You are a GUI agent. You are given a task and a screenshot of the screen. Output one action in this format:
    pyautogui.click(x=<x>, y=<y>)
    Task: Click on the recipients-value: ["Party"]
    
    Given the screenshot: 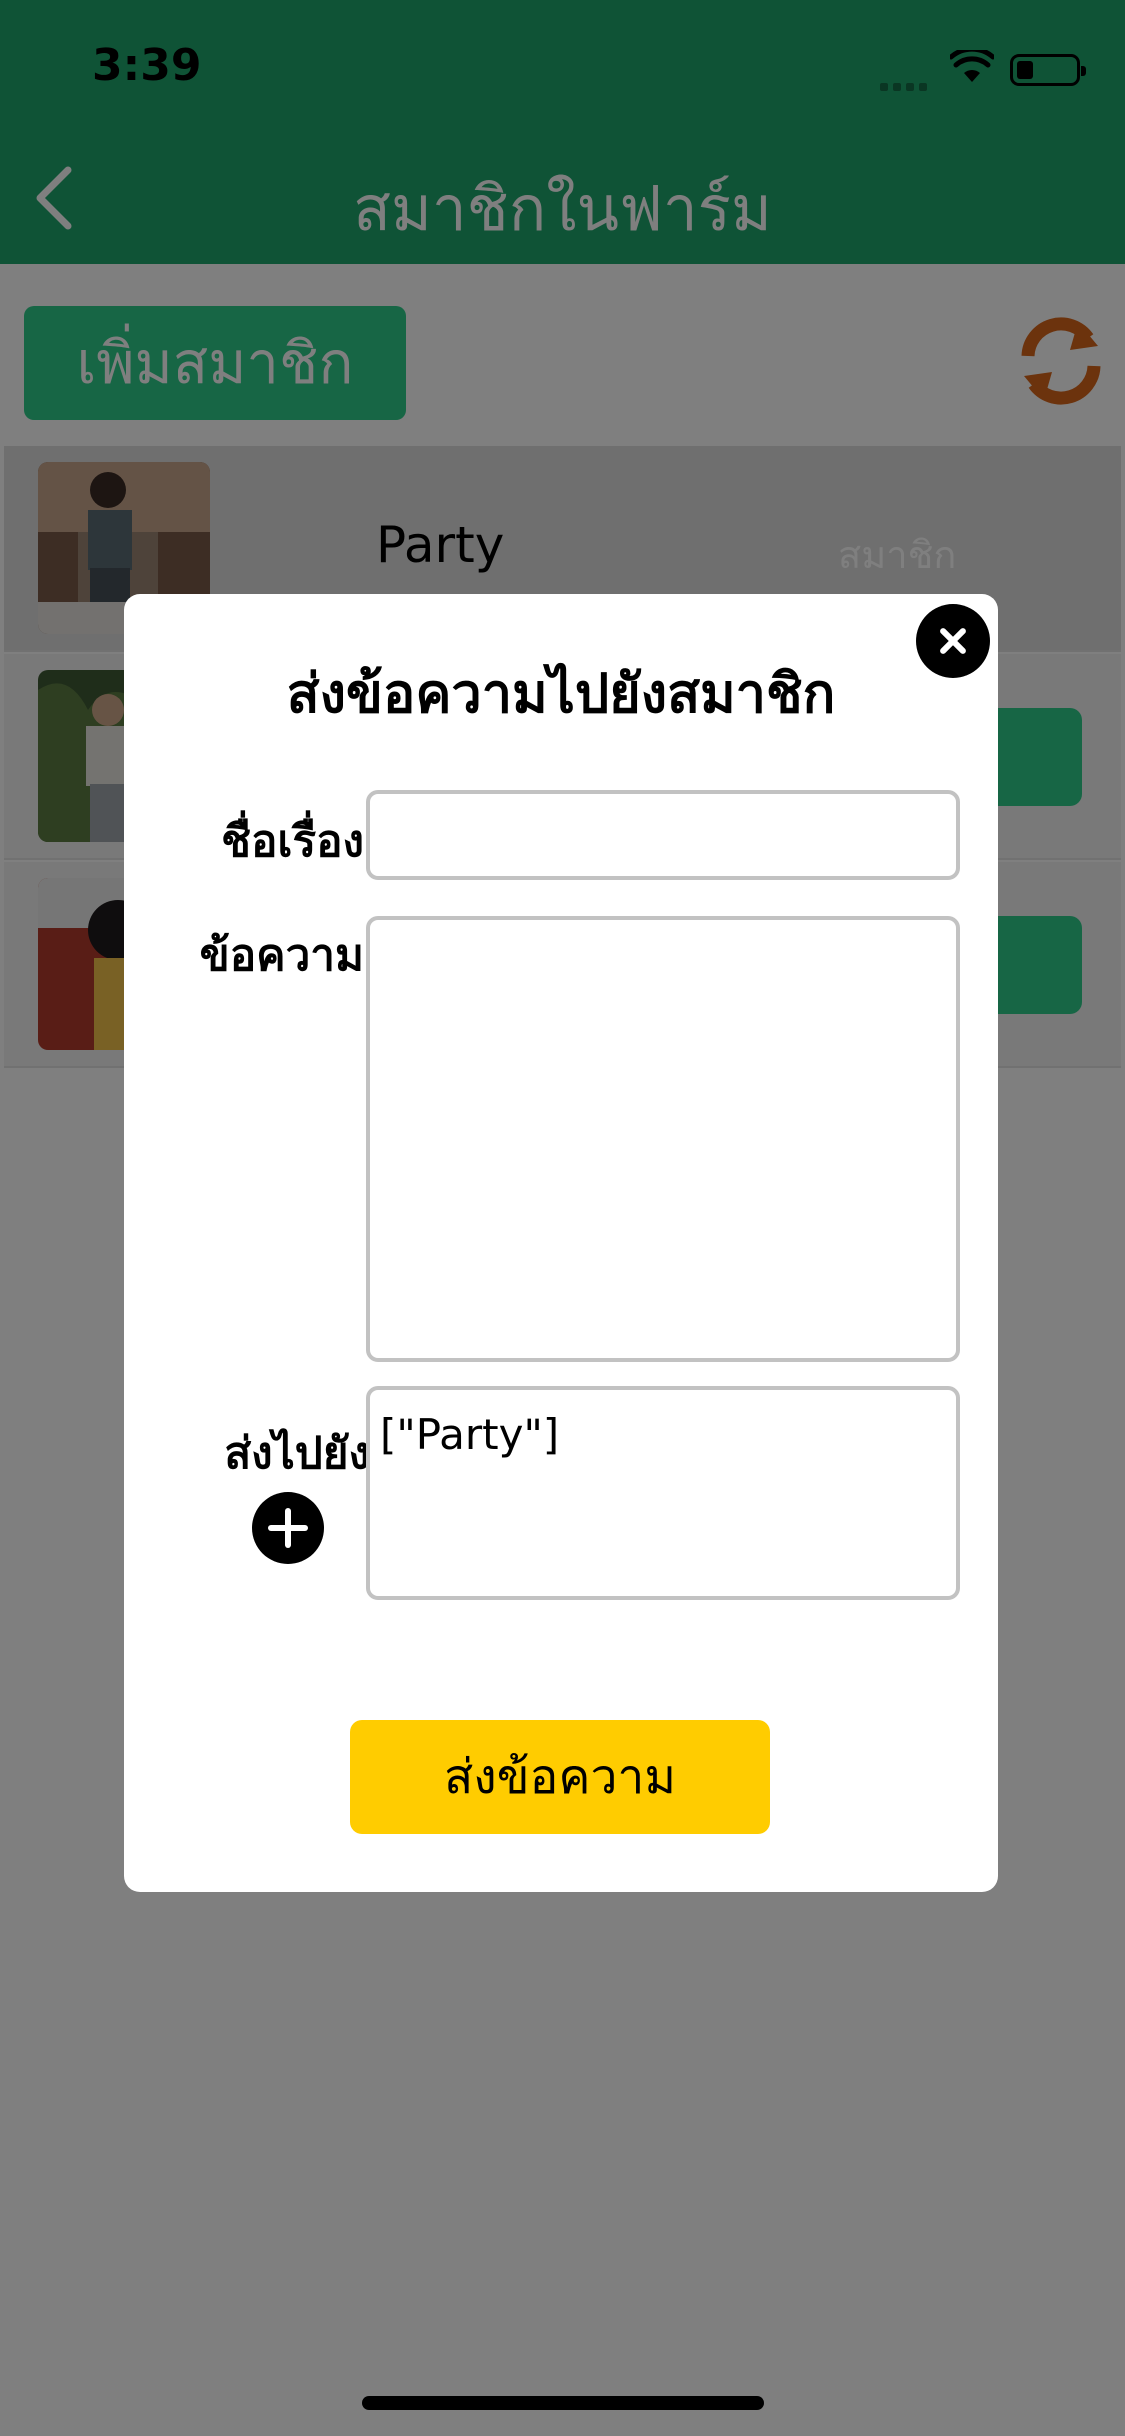 What is the action you would take?
    pyautogui.click(x=470, y=1434)
    